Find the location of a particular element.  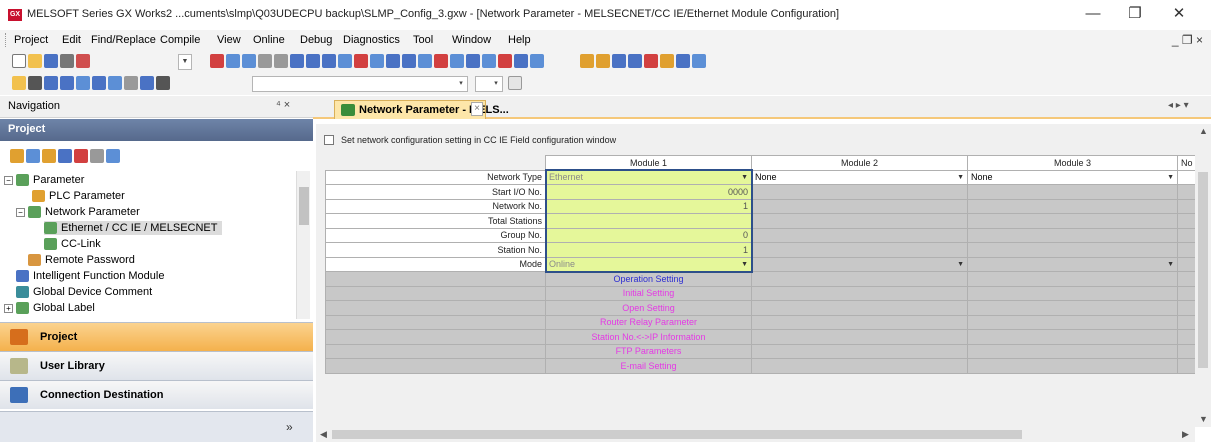

tree-item-ethernet-cc-ie-melsecnet: Ethernet / CC IE / MELSECNET is located at coordinates (133, 228).